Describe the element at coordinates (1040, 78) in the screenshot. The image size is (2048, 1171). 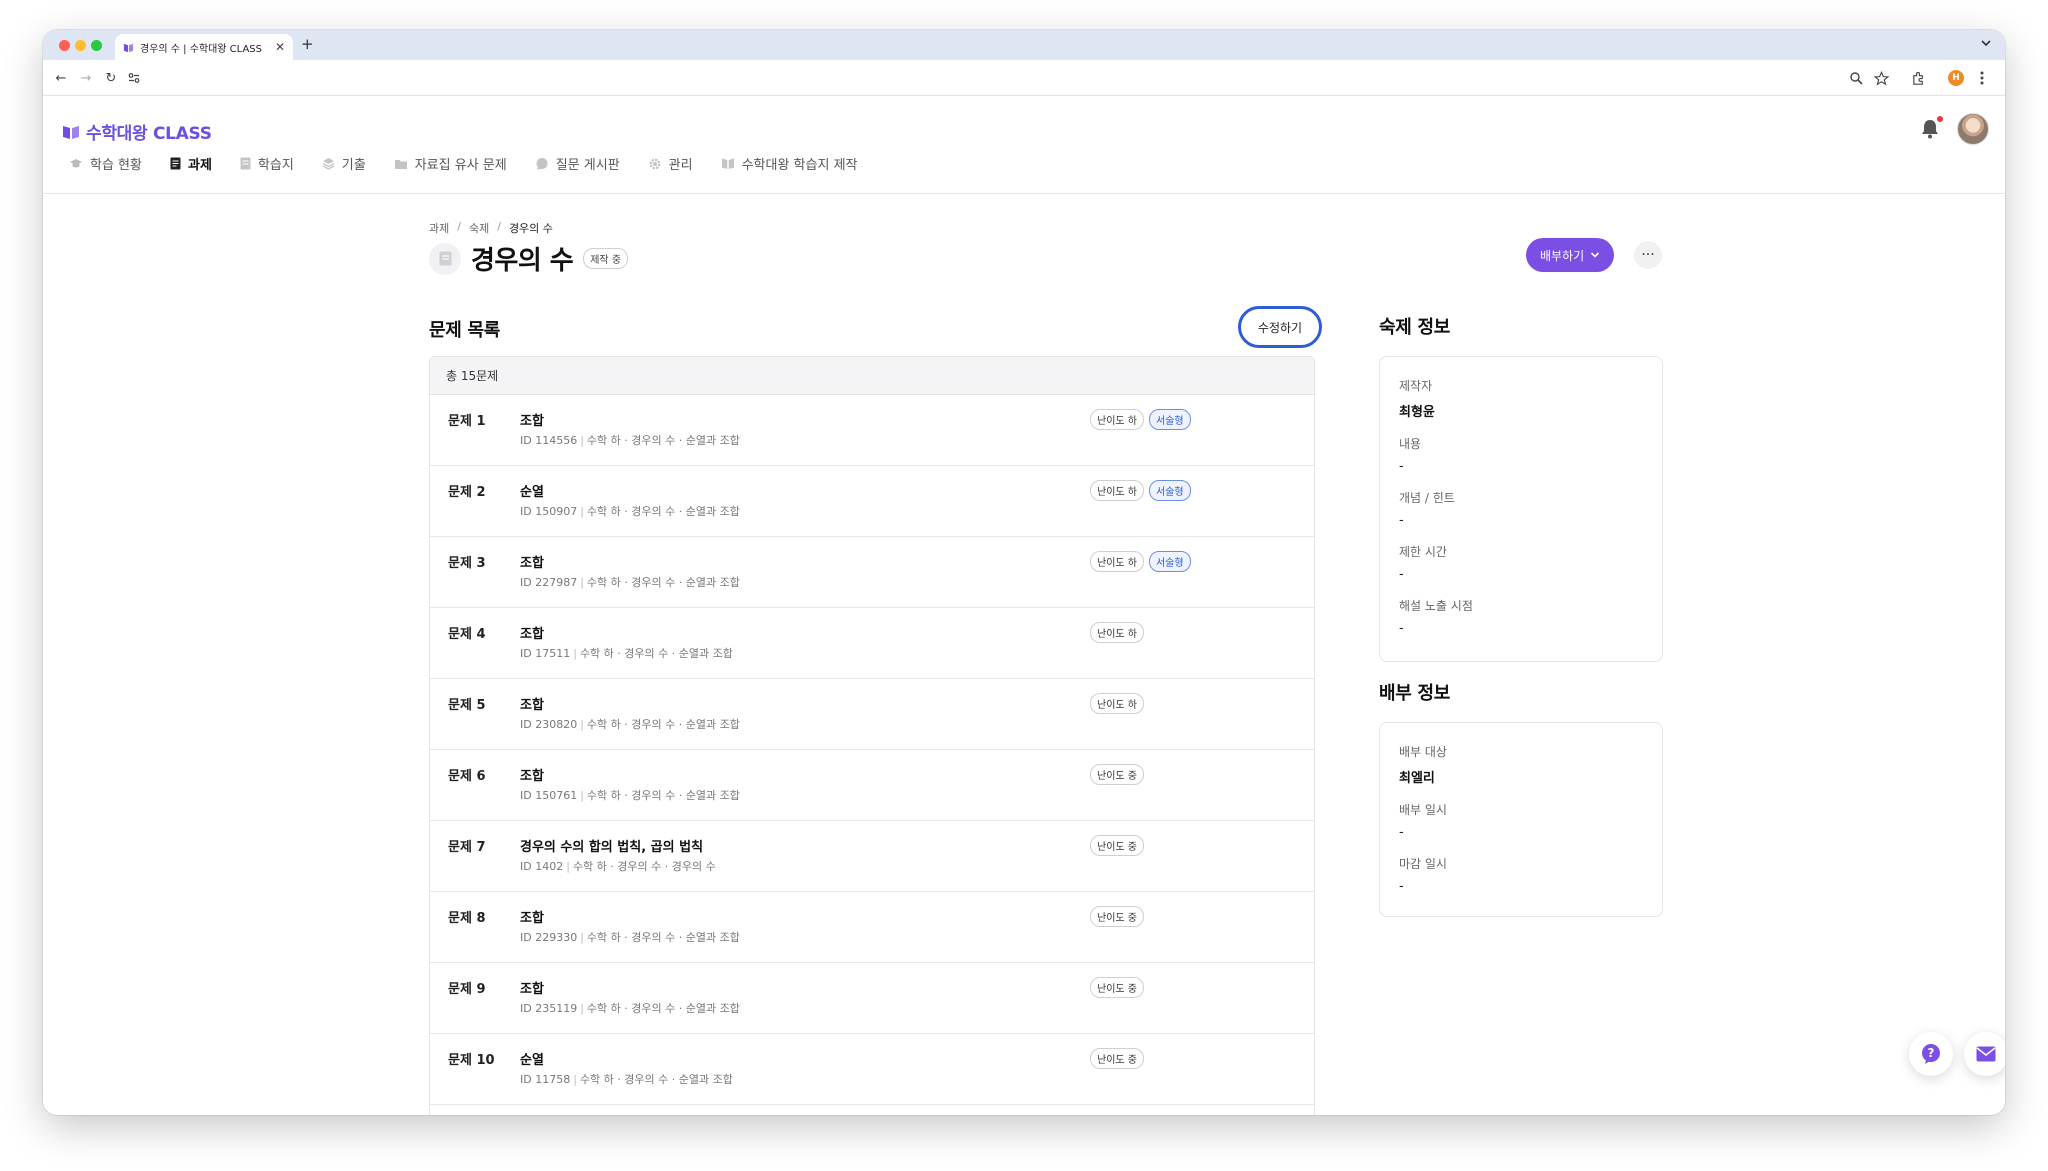
I see `address-bar` at that location.